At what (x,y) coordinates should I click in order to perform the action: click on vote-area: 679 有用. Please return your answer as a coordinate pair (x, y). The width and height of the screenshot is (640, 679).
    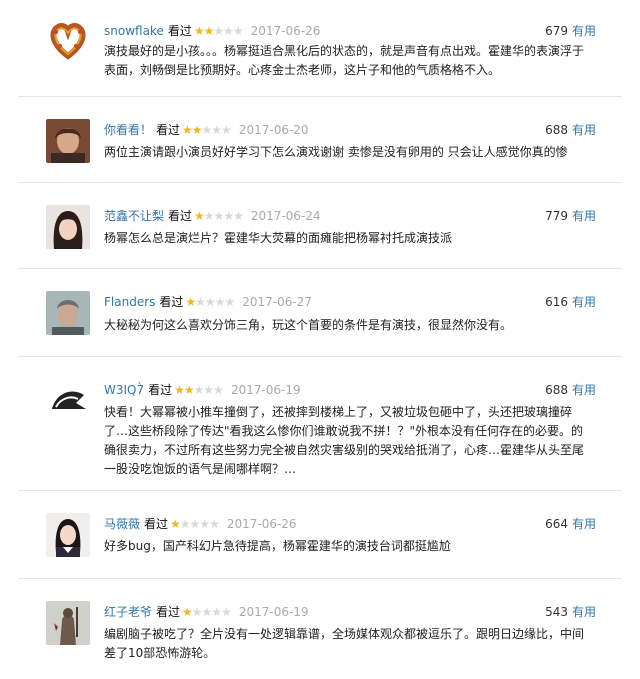
    Looking at the image, I should click on (570, 31).